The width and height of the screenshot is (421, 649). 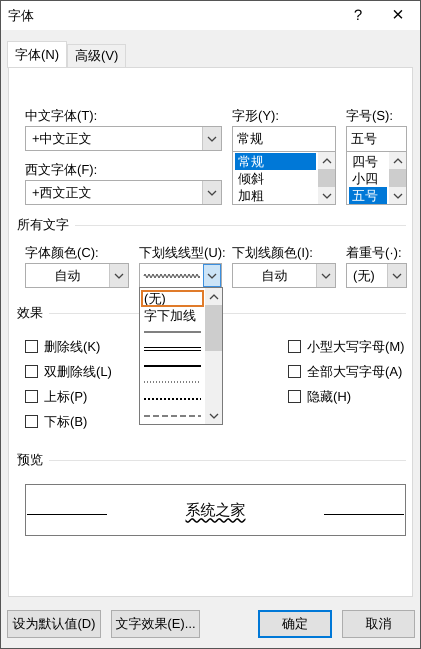 I want to click on window-title: 字体, so click(x=21, y=15).